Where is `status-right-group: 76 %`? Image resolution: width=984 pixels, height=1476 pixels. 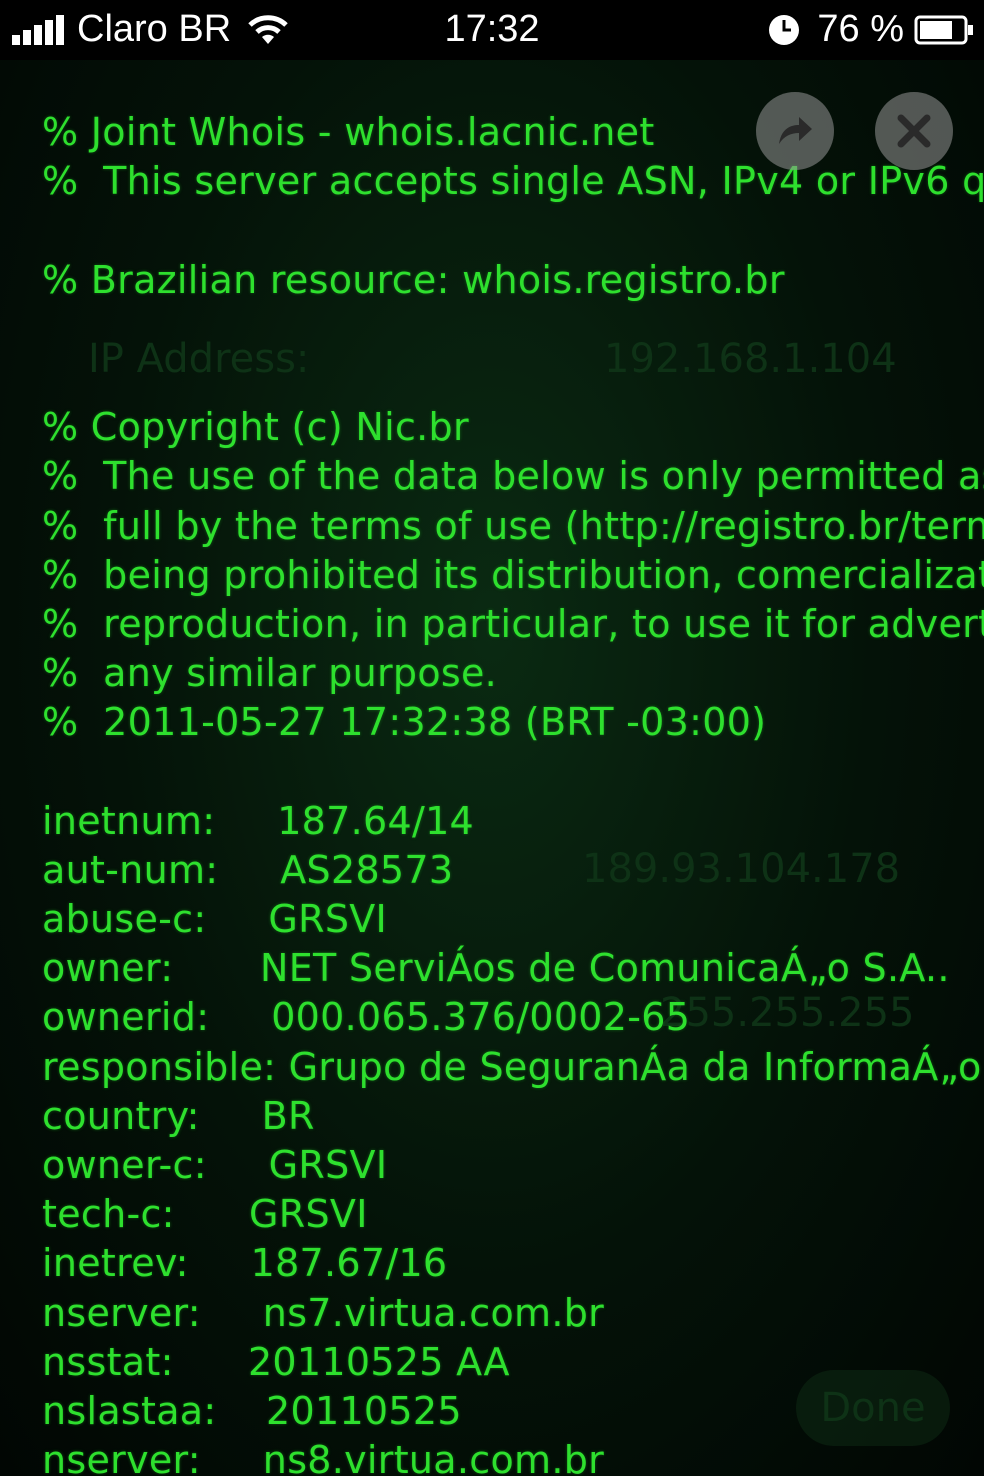 status-right-group: 76 % is located at coordinates (870, 29).